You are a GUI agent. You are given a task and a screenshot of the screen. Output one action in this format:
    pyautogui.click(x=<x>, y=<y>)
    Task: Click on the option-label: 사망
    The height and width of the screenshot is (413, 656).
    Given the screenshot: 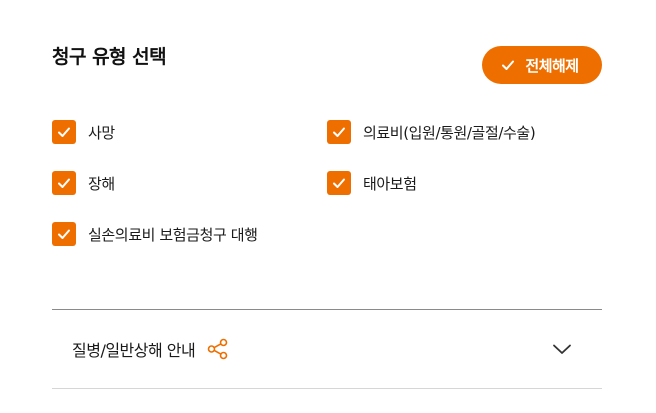 What is the action you would take?
    pyautogui.click(x=101, y=132)
    